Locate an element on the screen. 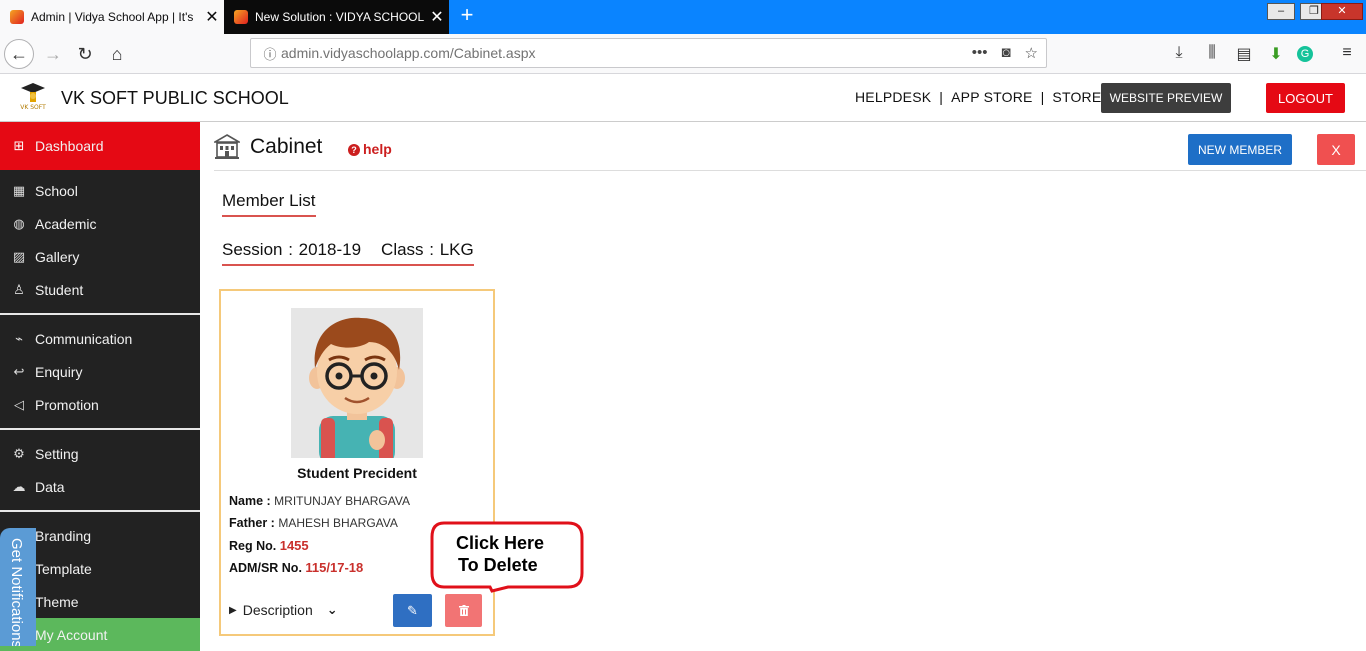 This screenshot has height=651, width=1366. sidebar-item-enquiry: ↩ Enquiry is located at coordinates (100, 371).